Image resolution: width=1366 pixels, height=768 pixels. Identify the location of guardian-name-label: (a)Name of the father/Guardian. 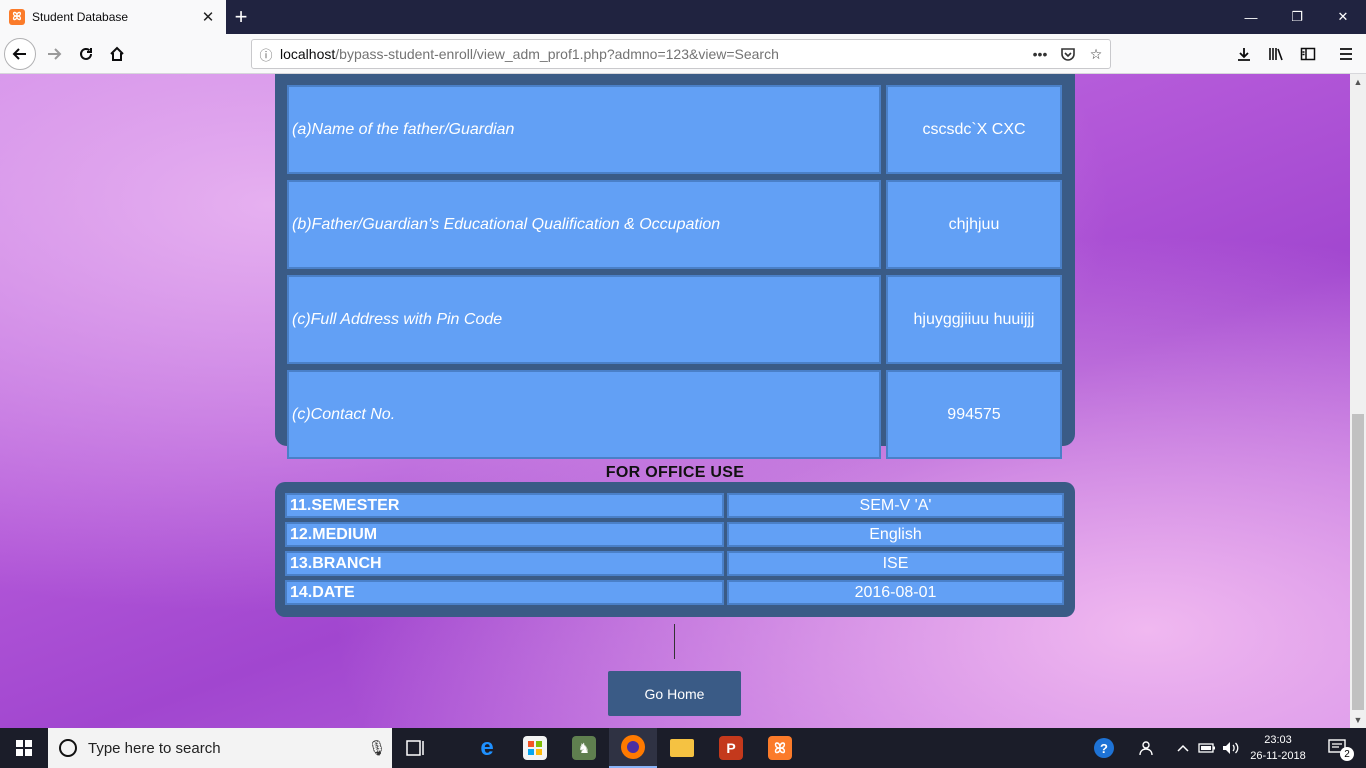
(584, 129).